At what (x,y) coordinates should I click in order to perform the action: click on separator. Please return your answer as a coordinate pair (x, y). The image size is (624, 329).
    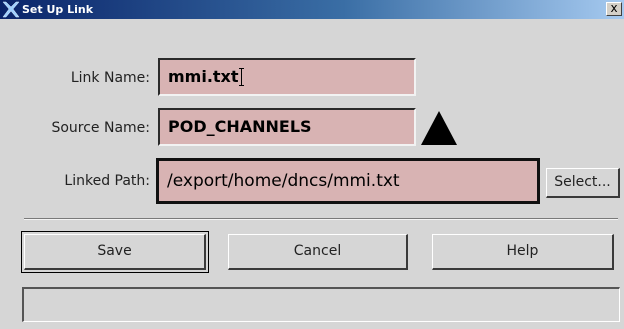
    Looking at the image, I should click on (321, 219).